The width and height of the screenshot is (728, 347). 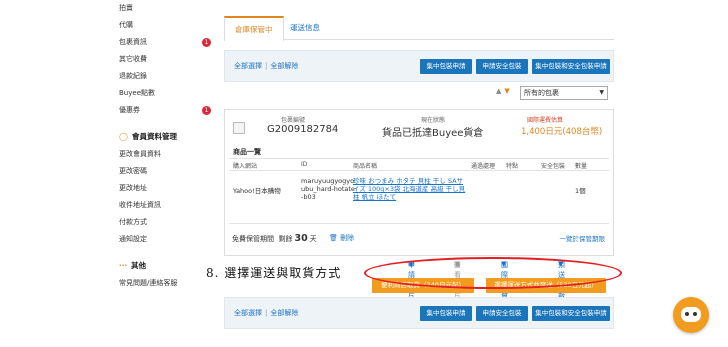 I want to click on fee-label: 國際運費估算, so click(x=545, y=120).